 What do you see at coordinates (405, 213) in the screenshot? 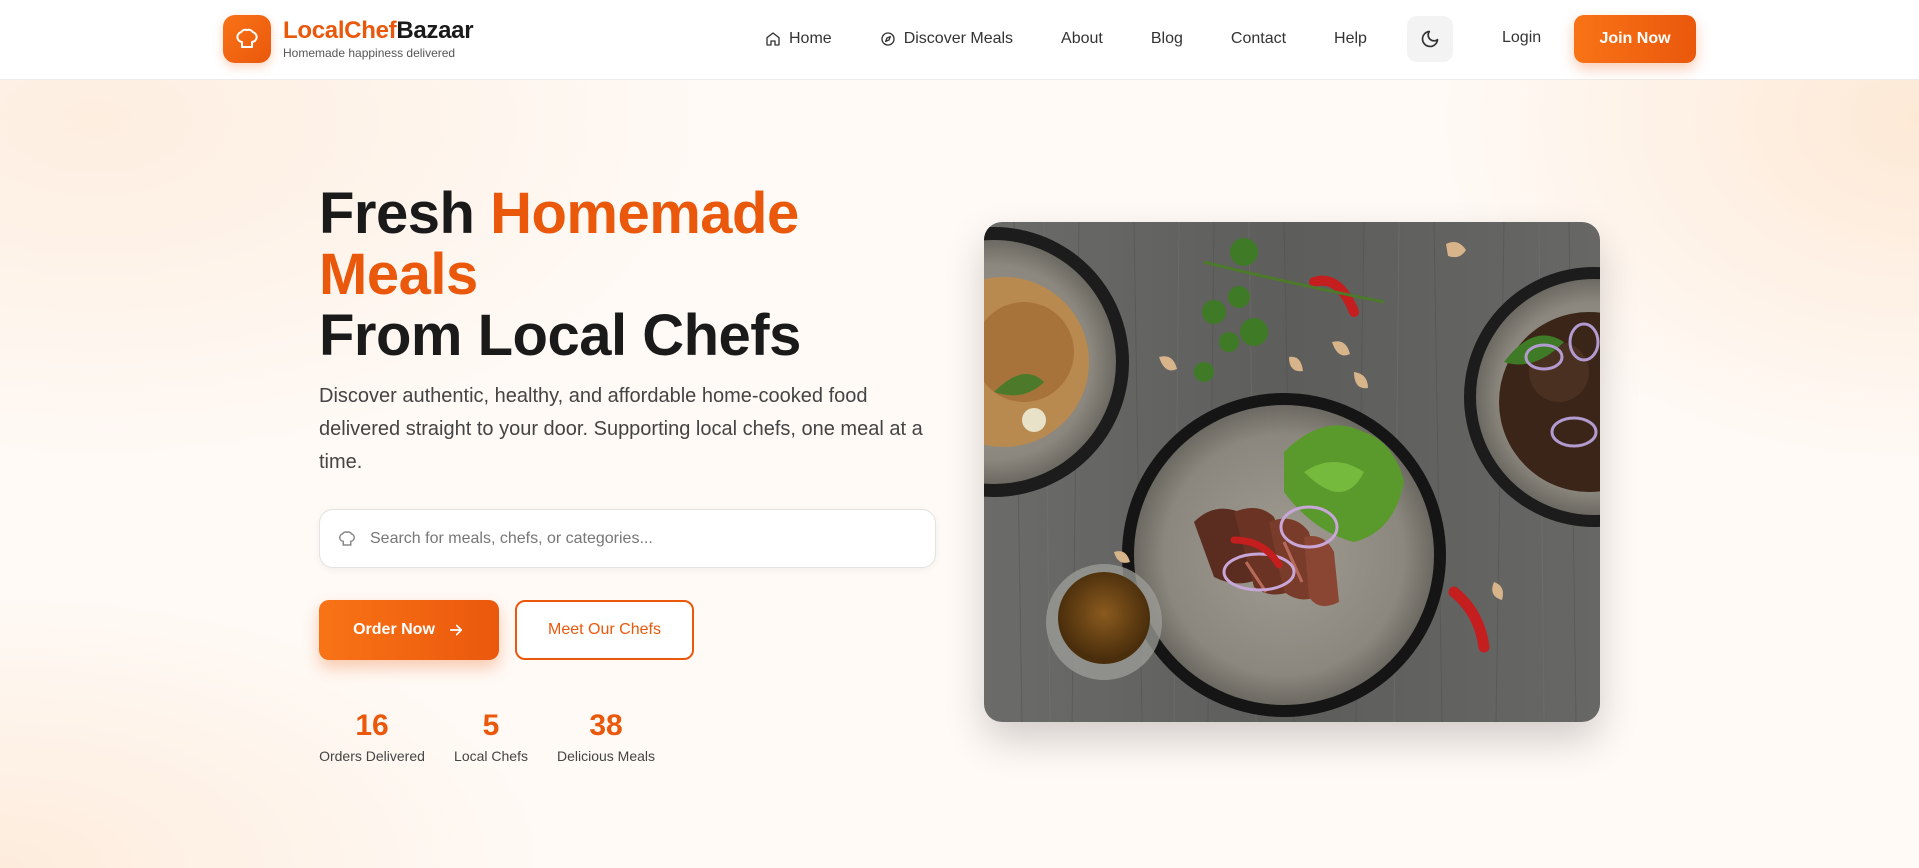
I see `headline-part1: Fresh` at bounding box center [405, 213].